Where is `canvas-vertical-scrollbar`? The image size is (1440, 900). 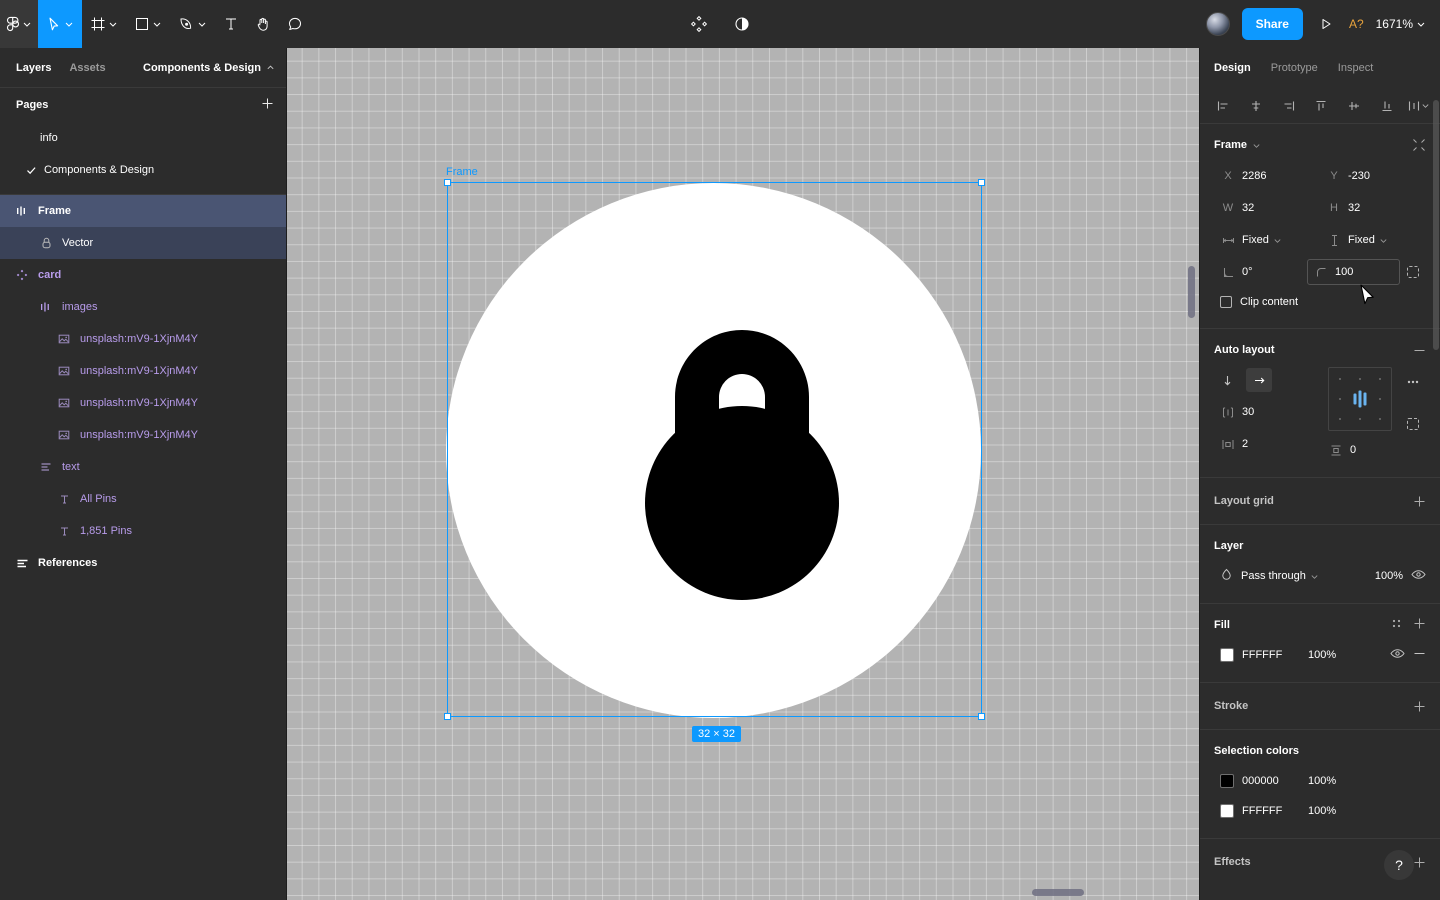
canvas-vertical-scrollbar is located at coordinates (1191, 292).